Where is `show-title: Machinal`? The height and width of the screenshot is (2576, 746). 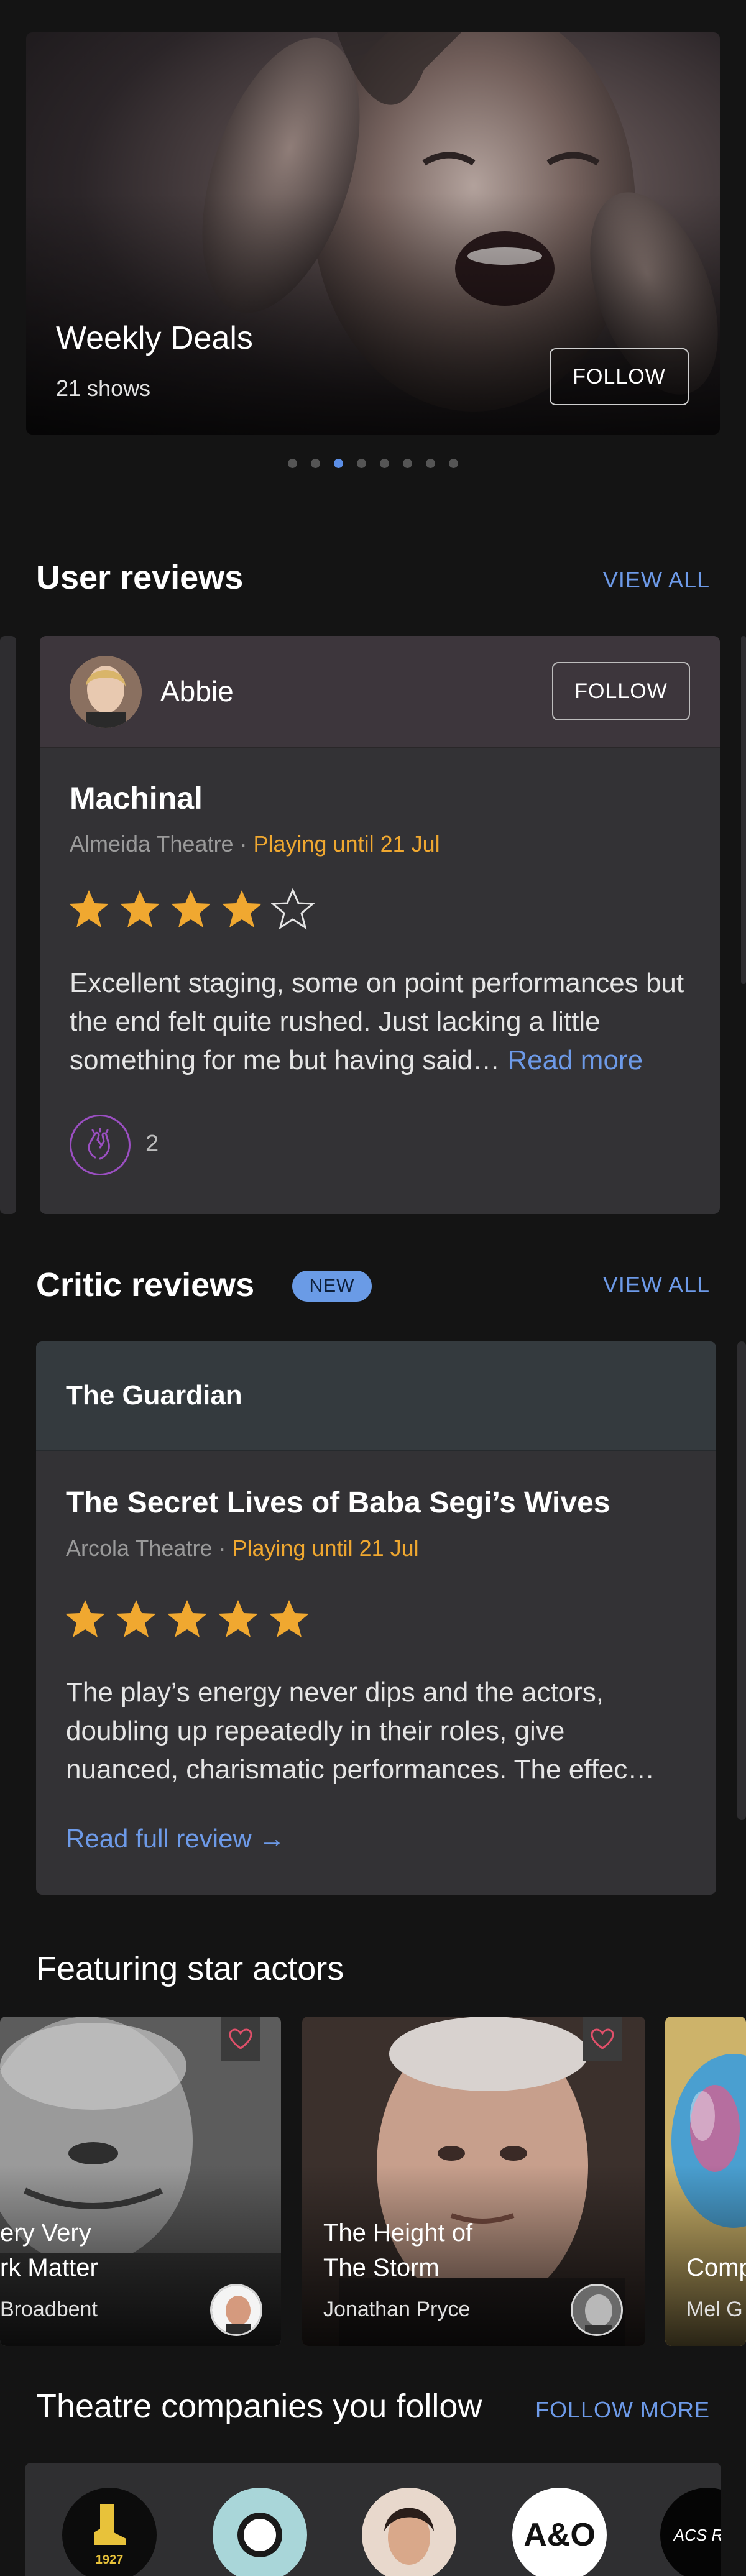 show-title: Machinal is located at coordinates (136, 798).